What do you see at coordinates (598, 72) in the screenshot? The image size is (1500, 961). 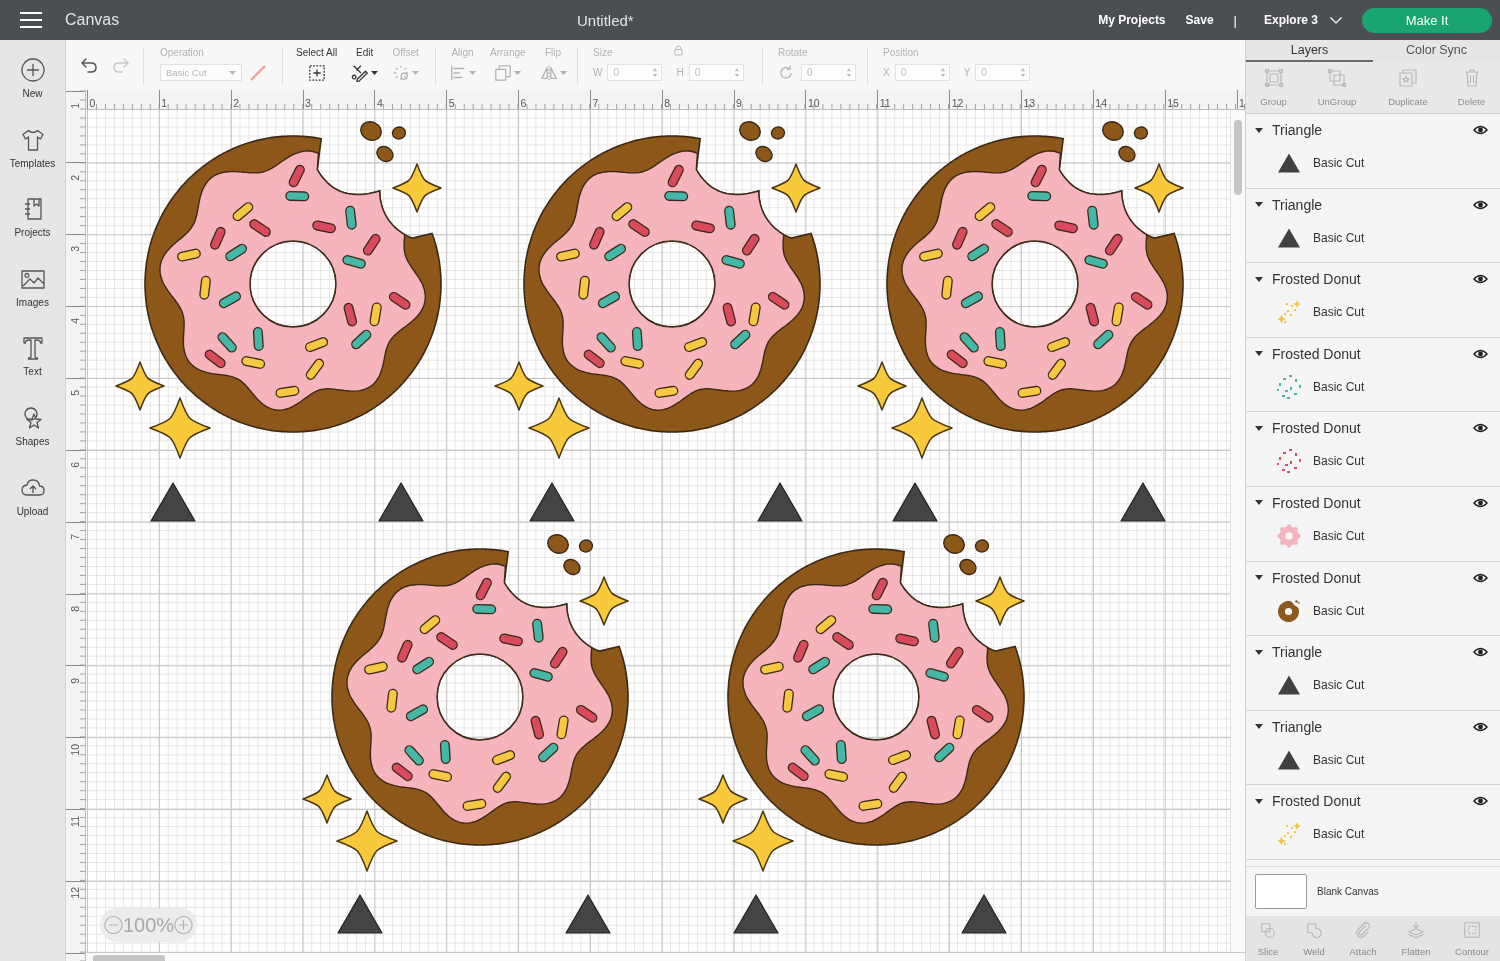 I see `axis-label: W` at bounding box center [598, 72].